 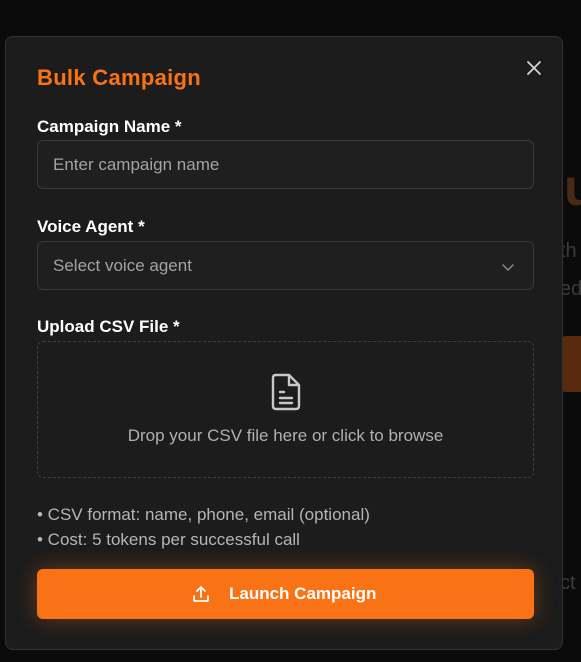 I want to click on voice-agent-placeholder: Select voice agent, so click(x=122, y=265).